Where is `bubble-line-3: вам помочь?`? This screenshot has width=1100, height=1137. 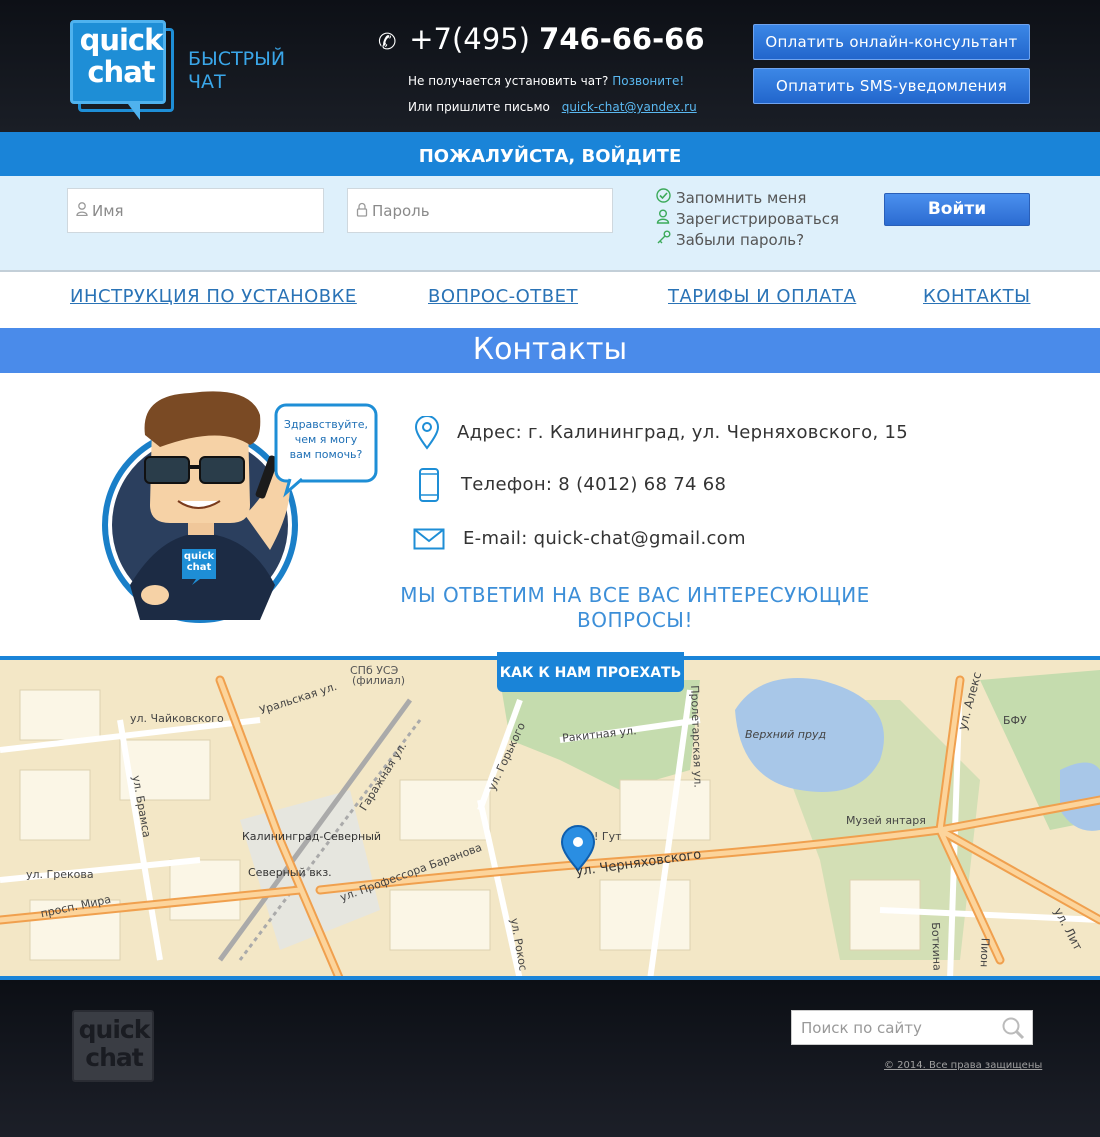 bubble-line-3: вам помочь? is located at coordinates (326, 454).